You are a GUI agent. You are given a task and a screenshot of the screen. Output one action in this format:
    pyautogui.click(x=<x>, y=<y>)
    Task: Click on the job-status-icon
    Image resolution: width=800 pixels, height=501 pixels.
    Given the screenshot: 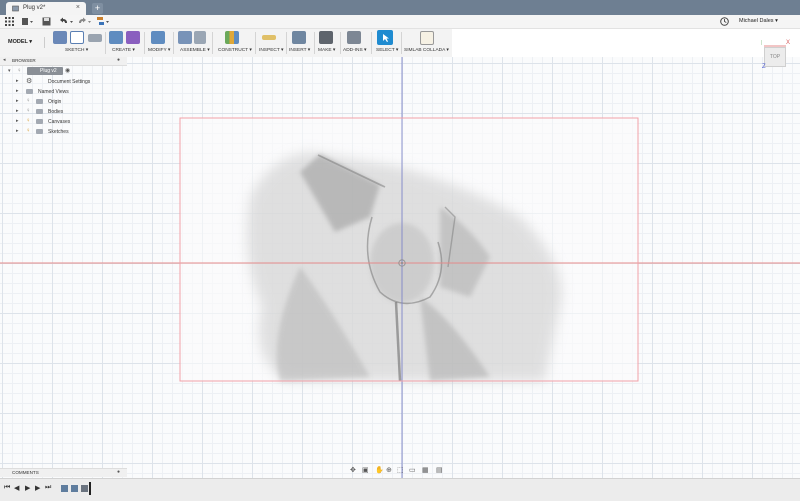 What is the action you would take?
    pyautogui.click(x=104, y=21)
    